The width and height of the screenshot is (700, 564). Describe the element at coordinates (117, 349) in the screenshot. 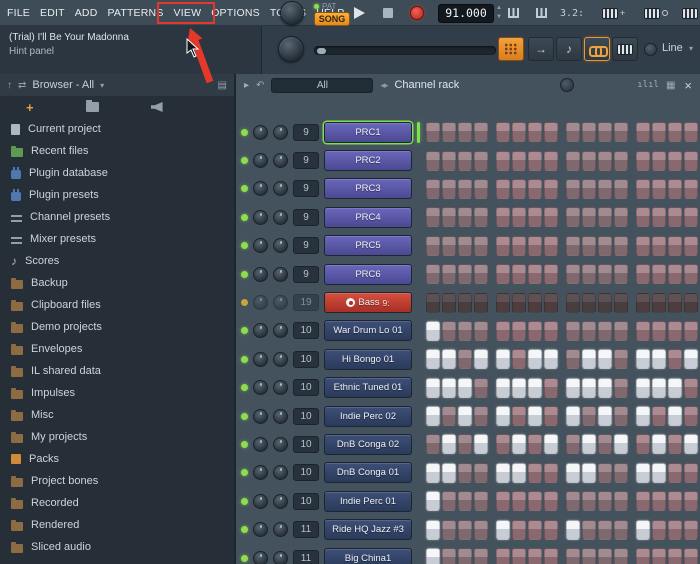

I see `browser-item: Envelopes` at that location.